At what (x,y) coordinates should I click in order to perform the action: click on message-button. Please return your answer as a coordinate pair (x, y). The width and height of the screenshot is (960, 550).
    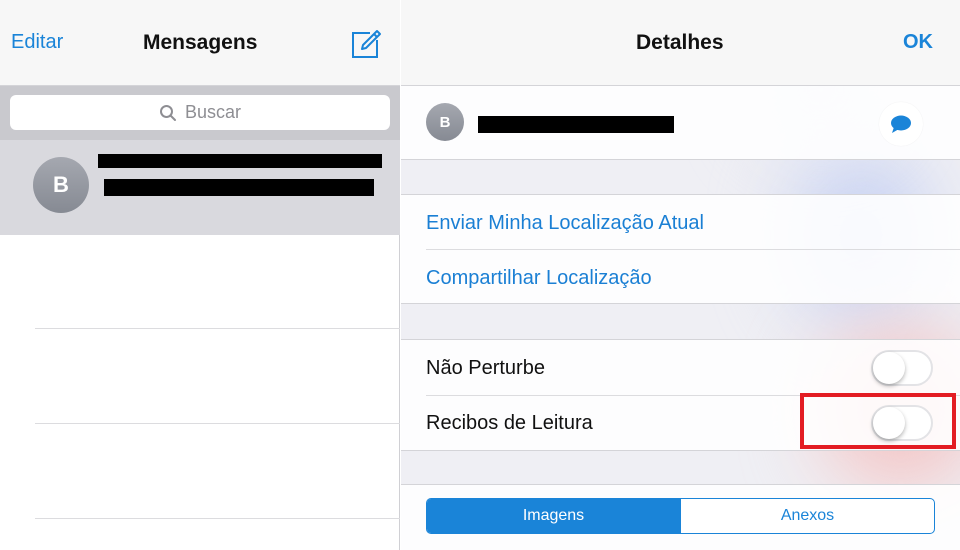
    Looking at the image, I should click on (901, 124).